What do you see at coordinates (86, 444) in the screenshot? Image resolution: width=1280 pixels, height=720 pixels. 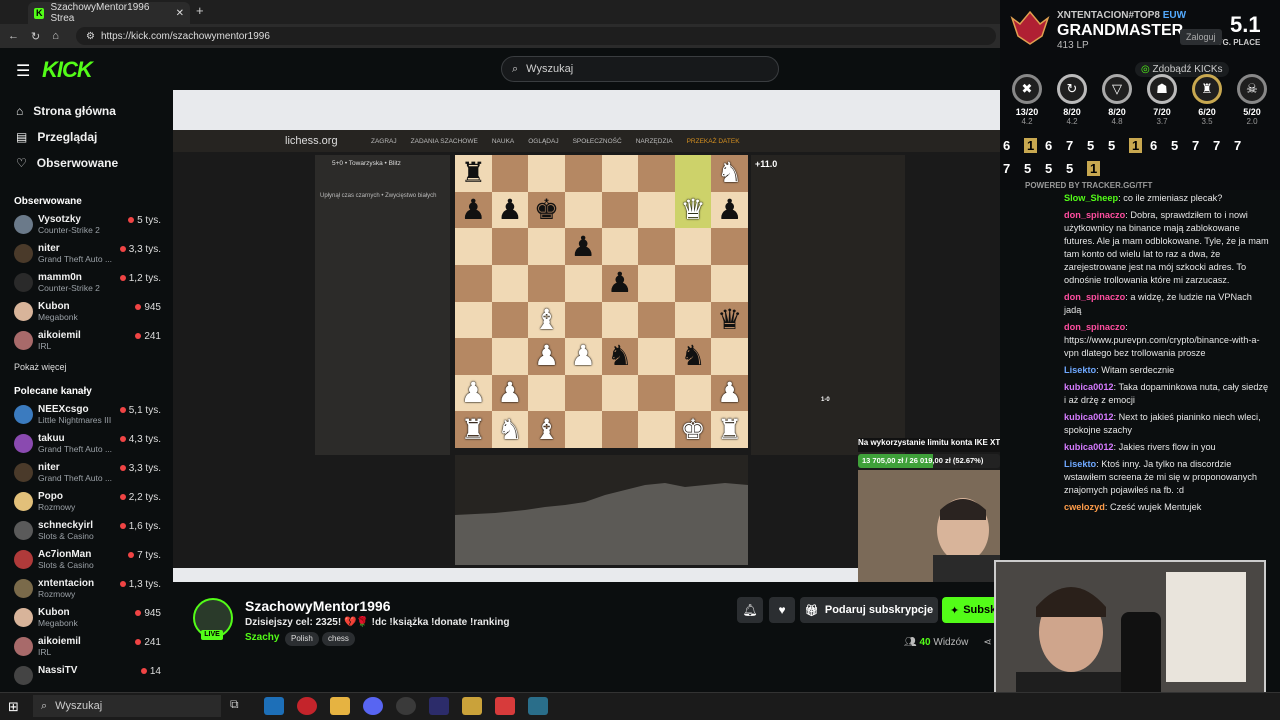 I see `channel-row: takuu Grand Theft Auto ... 4,3 tys.` at bounding box center [86, 444].